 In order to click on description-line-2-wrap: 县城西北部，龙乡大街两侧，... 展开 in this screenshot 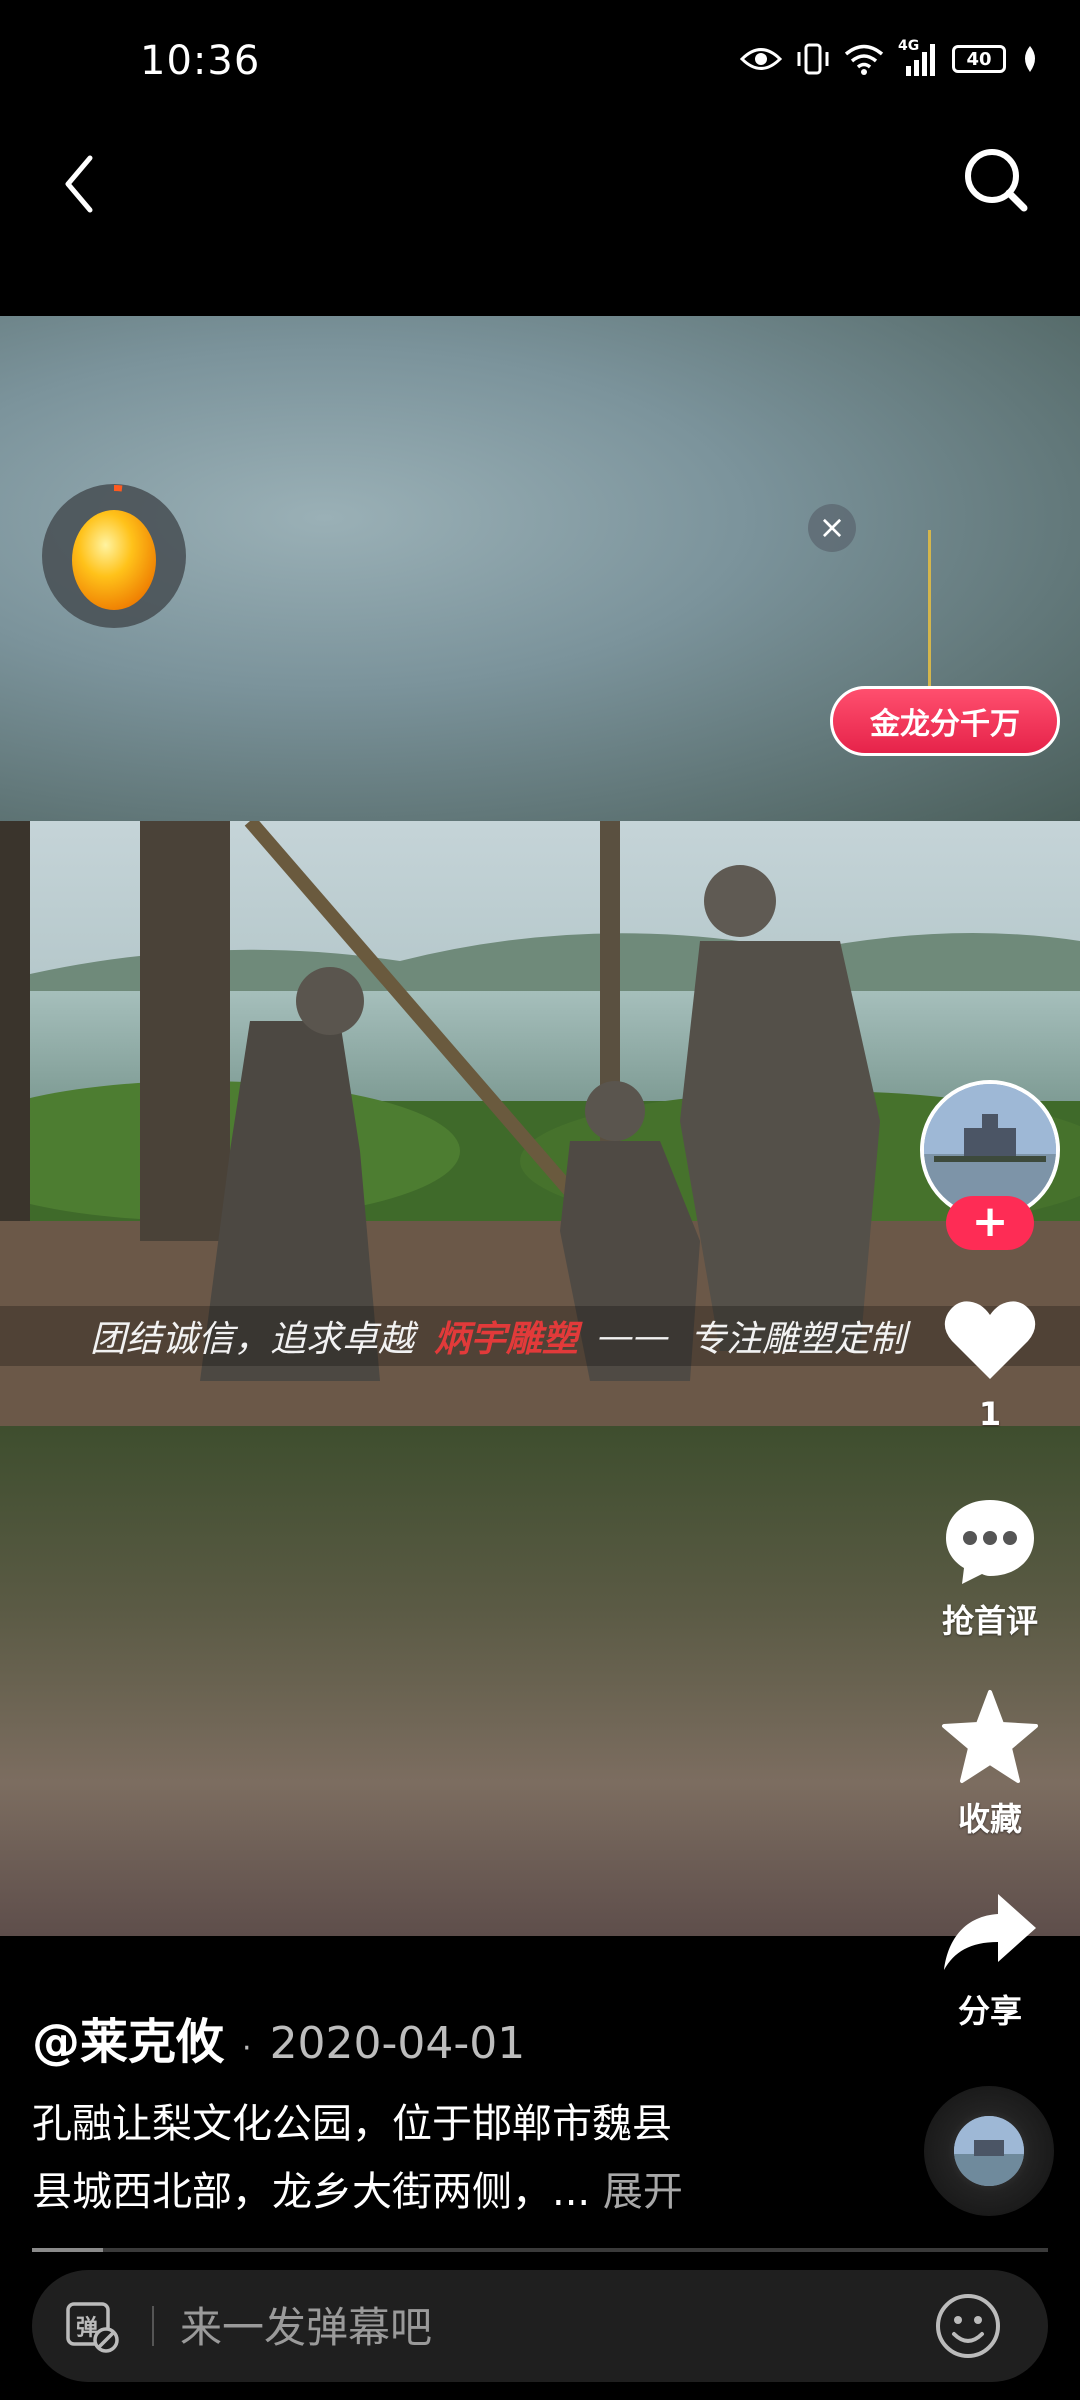, I will do `click(412, 2192)`.